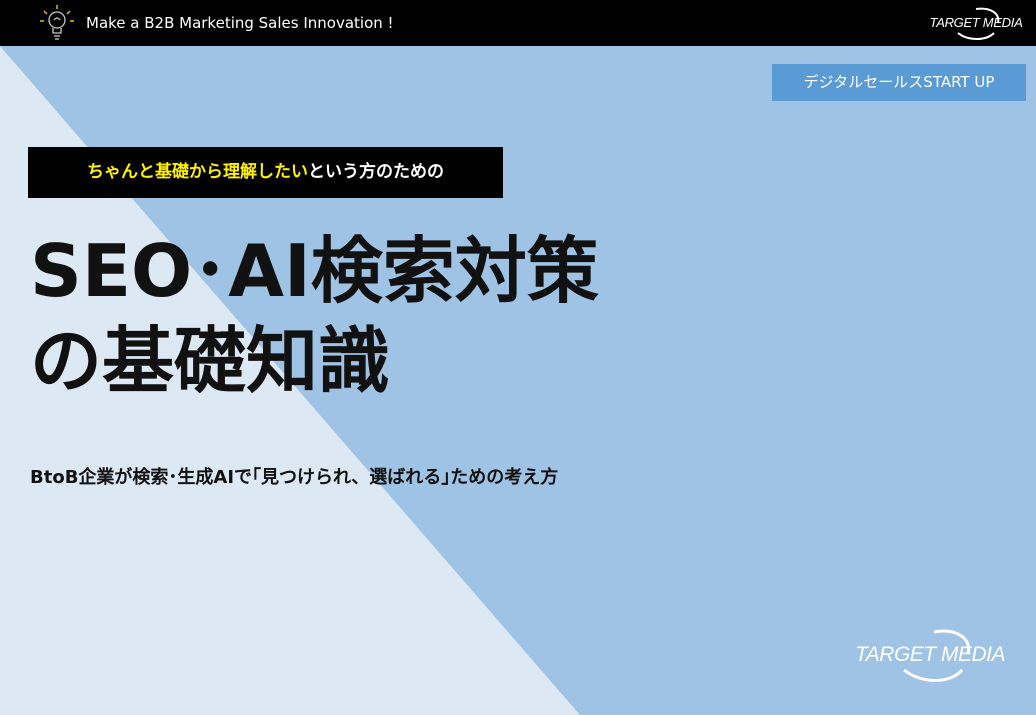 Image resolution: width=1036 pixels, height=715 pixels. Describe the element at coordinates (57, 22) in the screenshot. I see `lightbulb-icon` at that location.